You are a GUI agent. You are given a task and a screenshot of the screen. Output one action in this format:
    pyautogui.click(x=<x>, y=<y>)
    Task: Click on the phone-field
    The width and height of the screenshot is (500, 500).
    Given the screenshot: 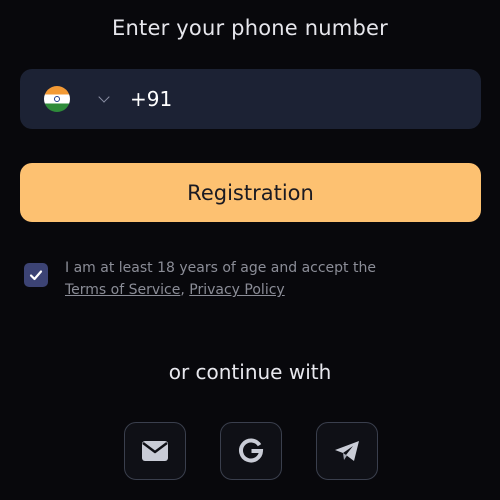 What is the action you would take?
    pyautogui.click(x=250, y=99)
    